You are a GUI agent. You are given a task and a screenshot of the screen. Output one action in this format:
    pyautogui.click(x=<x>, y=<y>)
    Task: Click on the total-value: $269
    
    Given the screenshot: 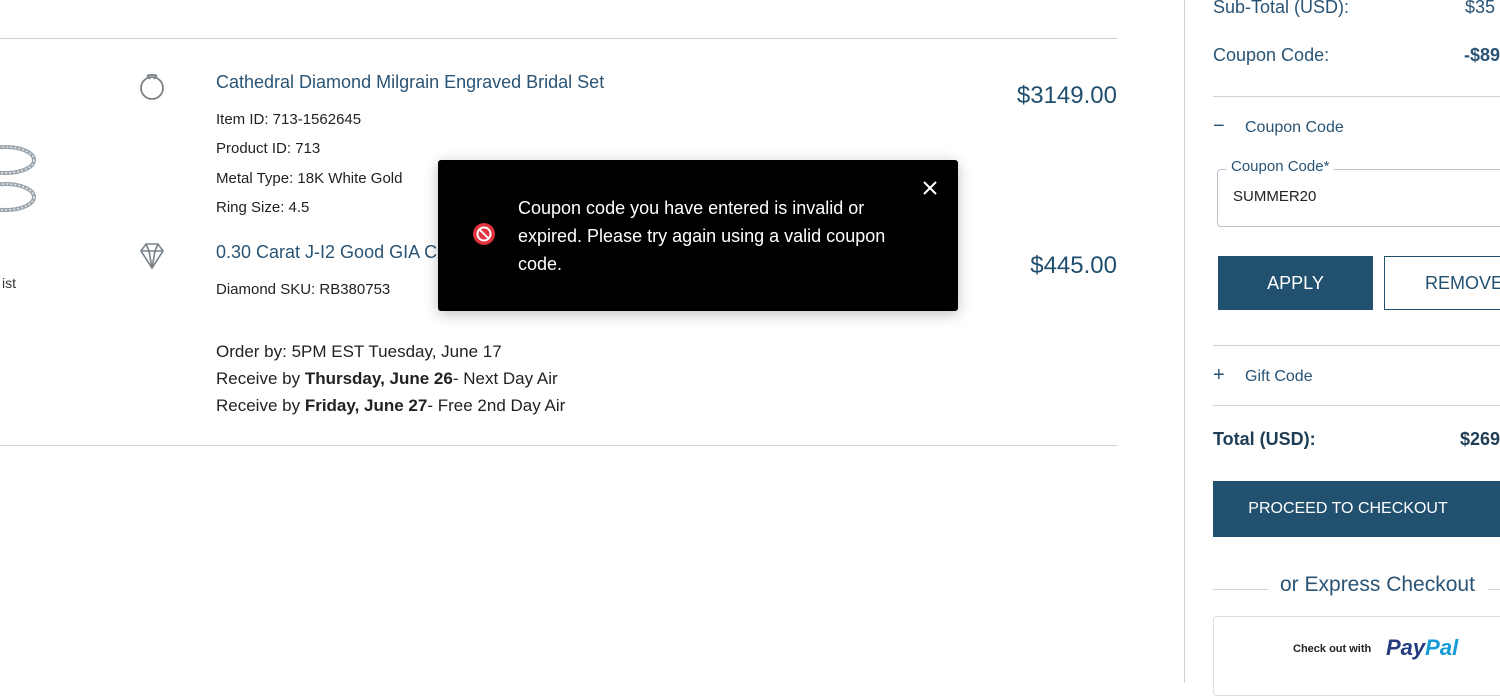 What is the action you would take?
    pyautogui.click(x=1480, y=439)
    